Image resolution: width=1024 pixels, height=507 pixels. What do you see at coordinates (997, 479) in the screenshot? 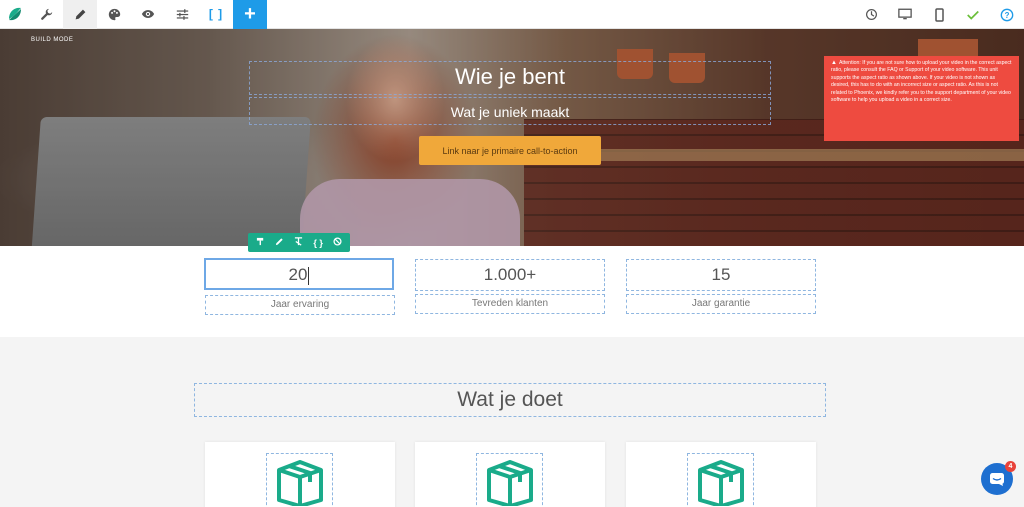
I see `chat-icon` at bounding box center [997, 479].